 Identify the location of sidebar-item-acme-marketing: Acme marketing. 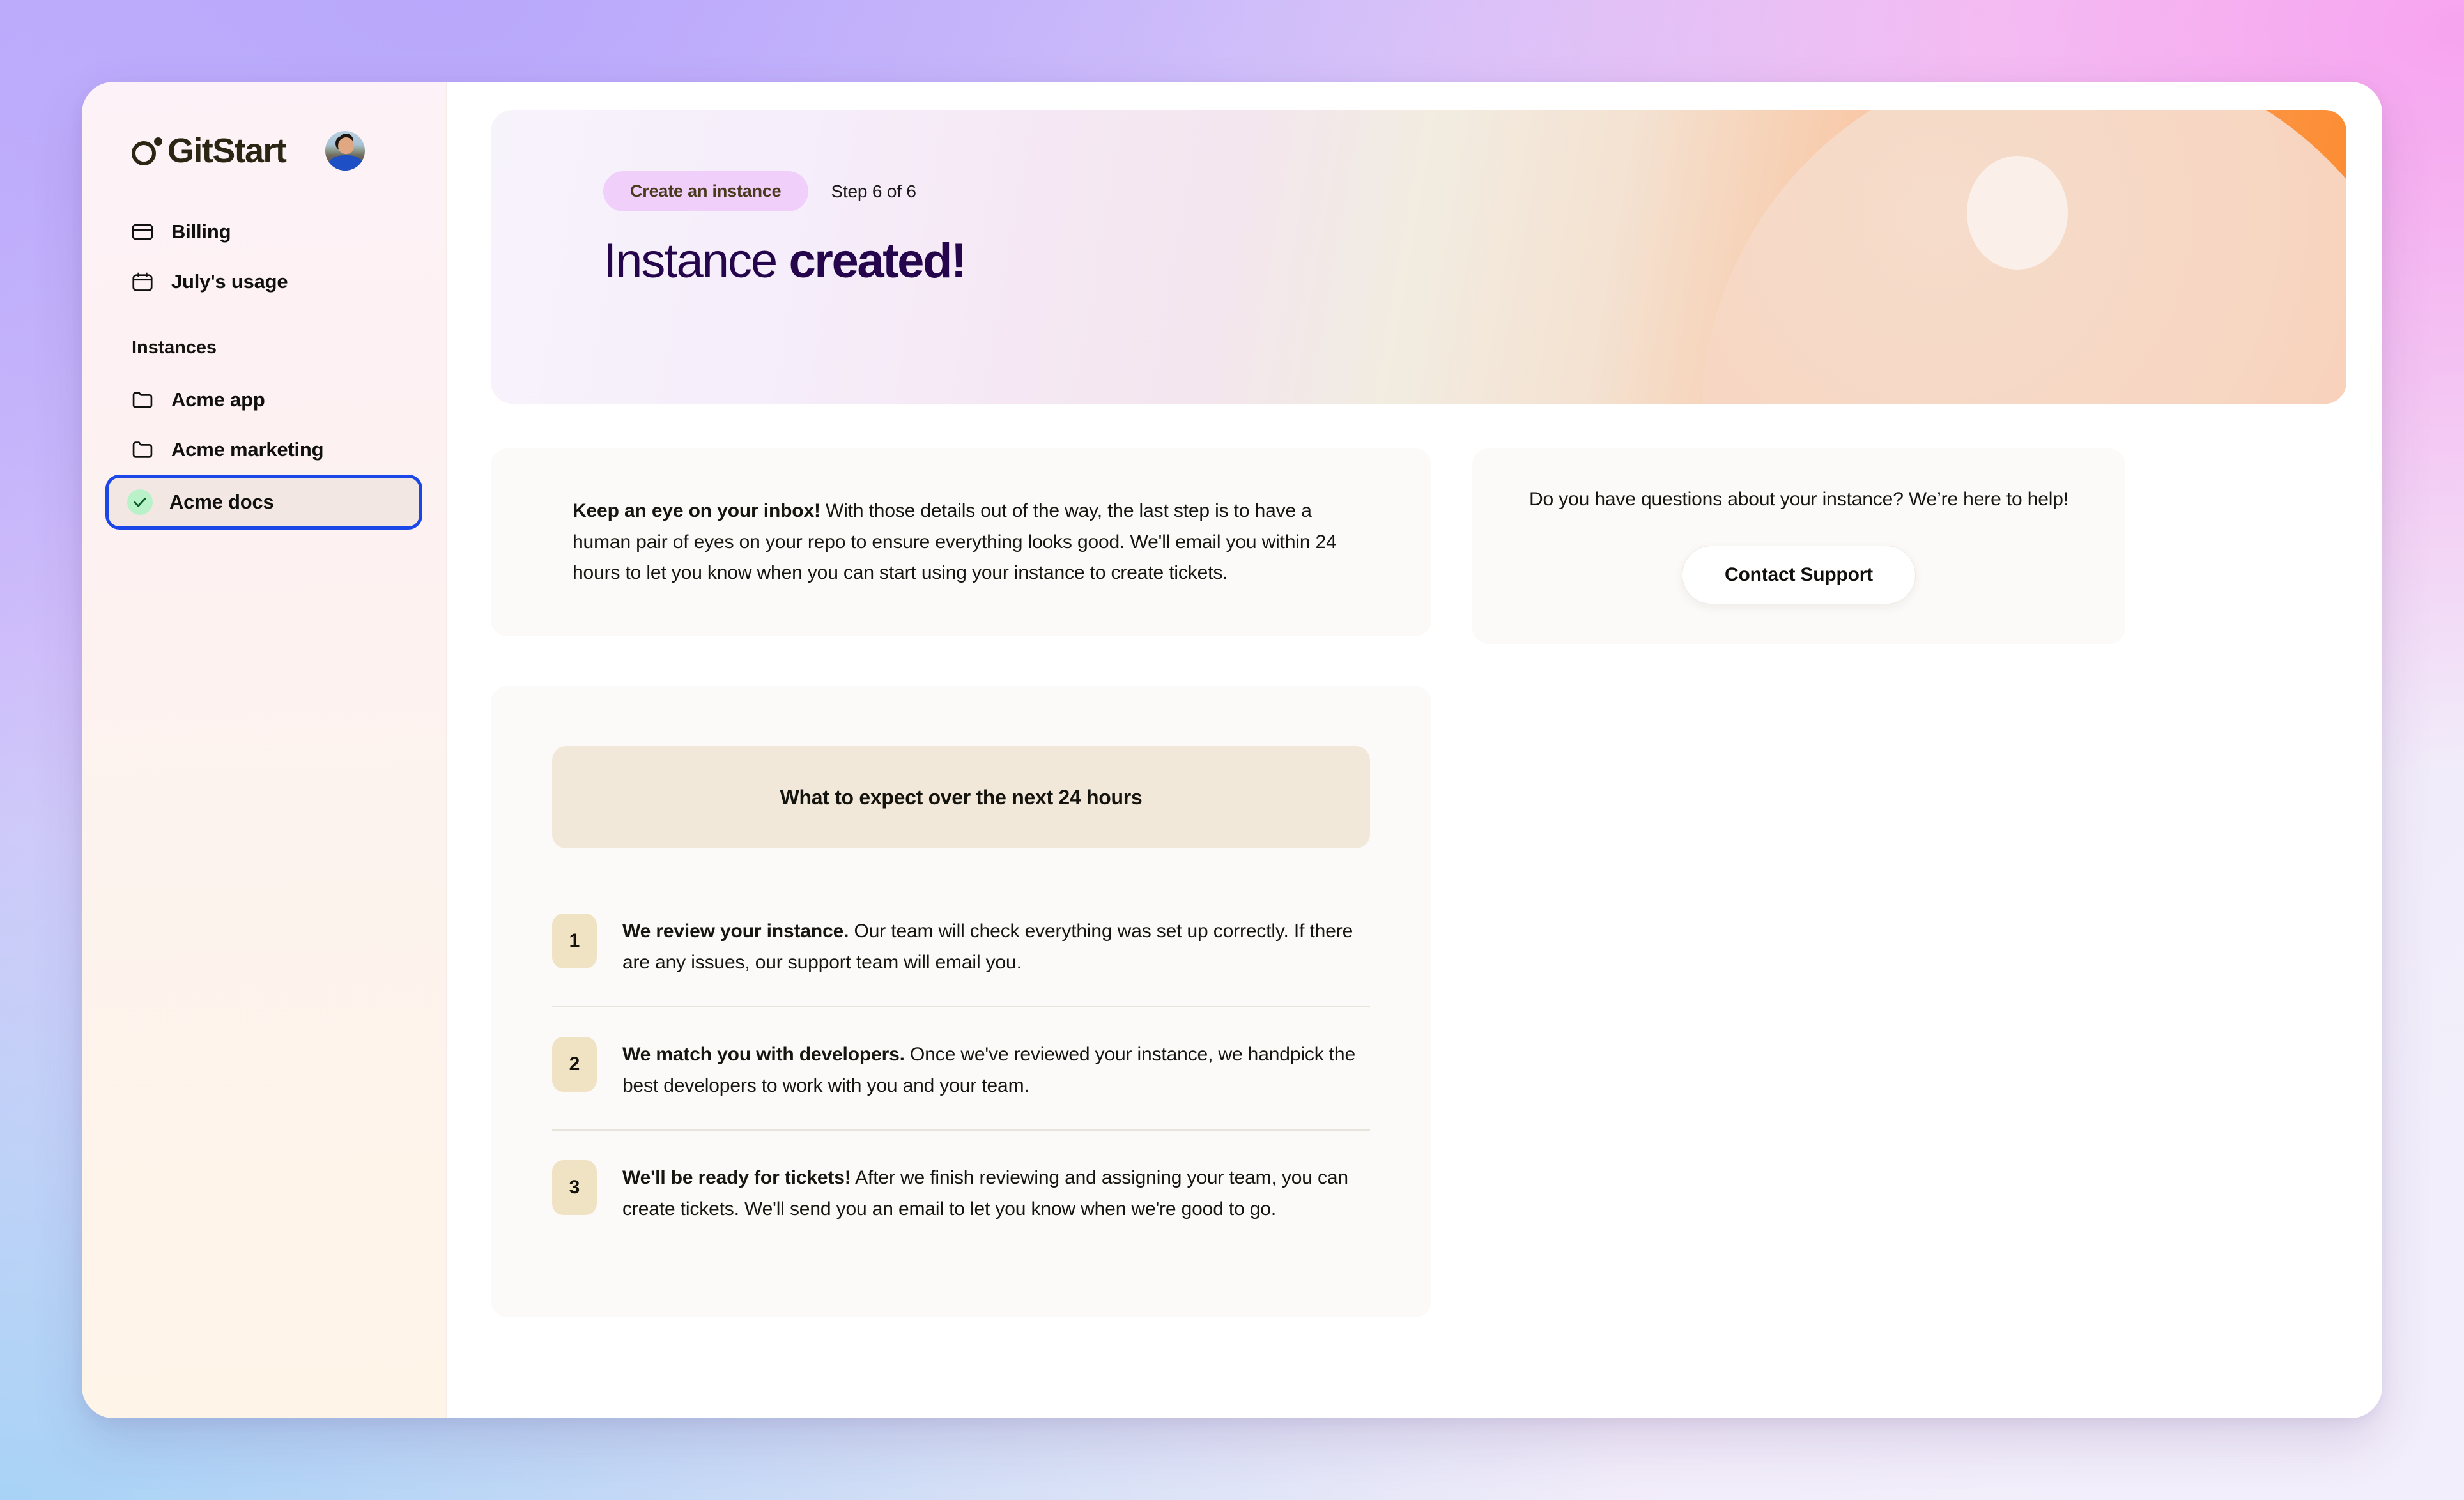
(264, 450).